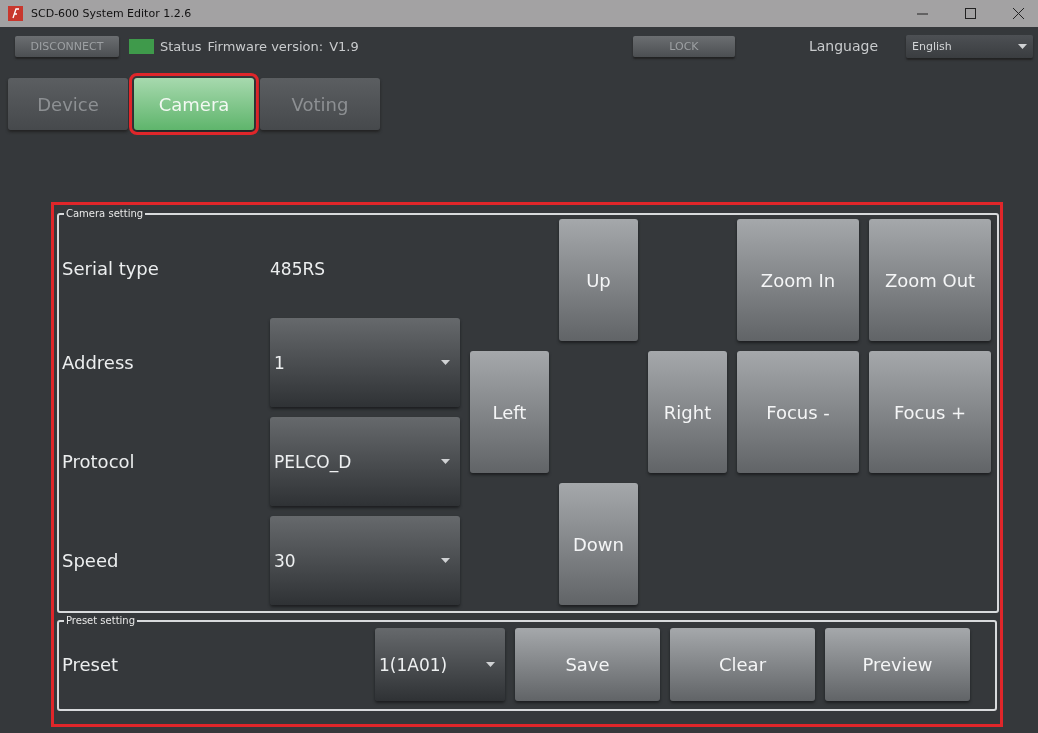 The image size is (1038, 733). What do you see at coordinates (111, 268) in the screenshot?
I see `field-label: Serial type` at bounding box center [111, 268].